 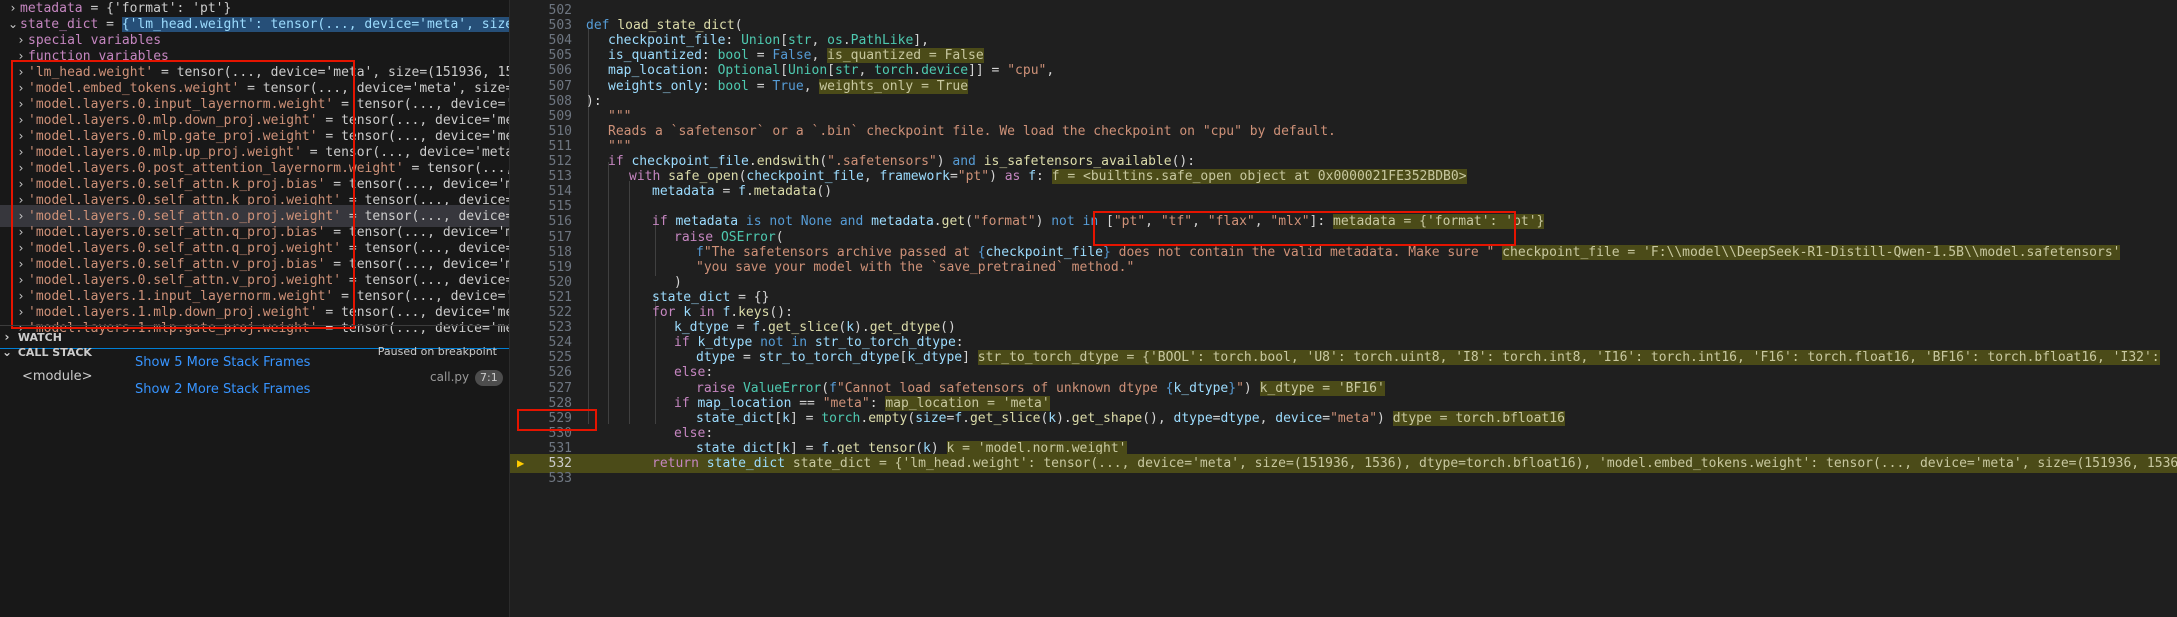 What do you see at coordinates (437, 351) in the screenshot?
I see `paused-status: Paused on breakpoint` at bounding box center [437, 351].